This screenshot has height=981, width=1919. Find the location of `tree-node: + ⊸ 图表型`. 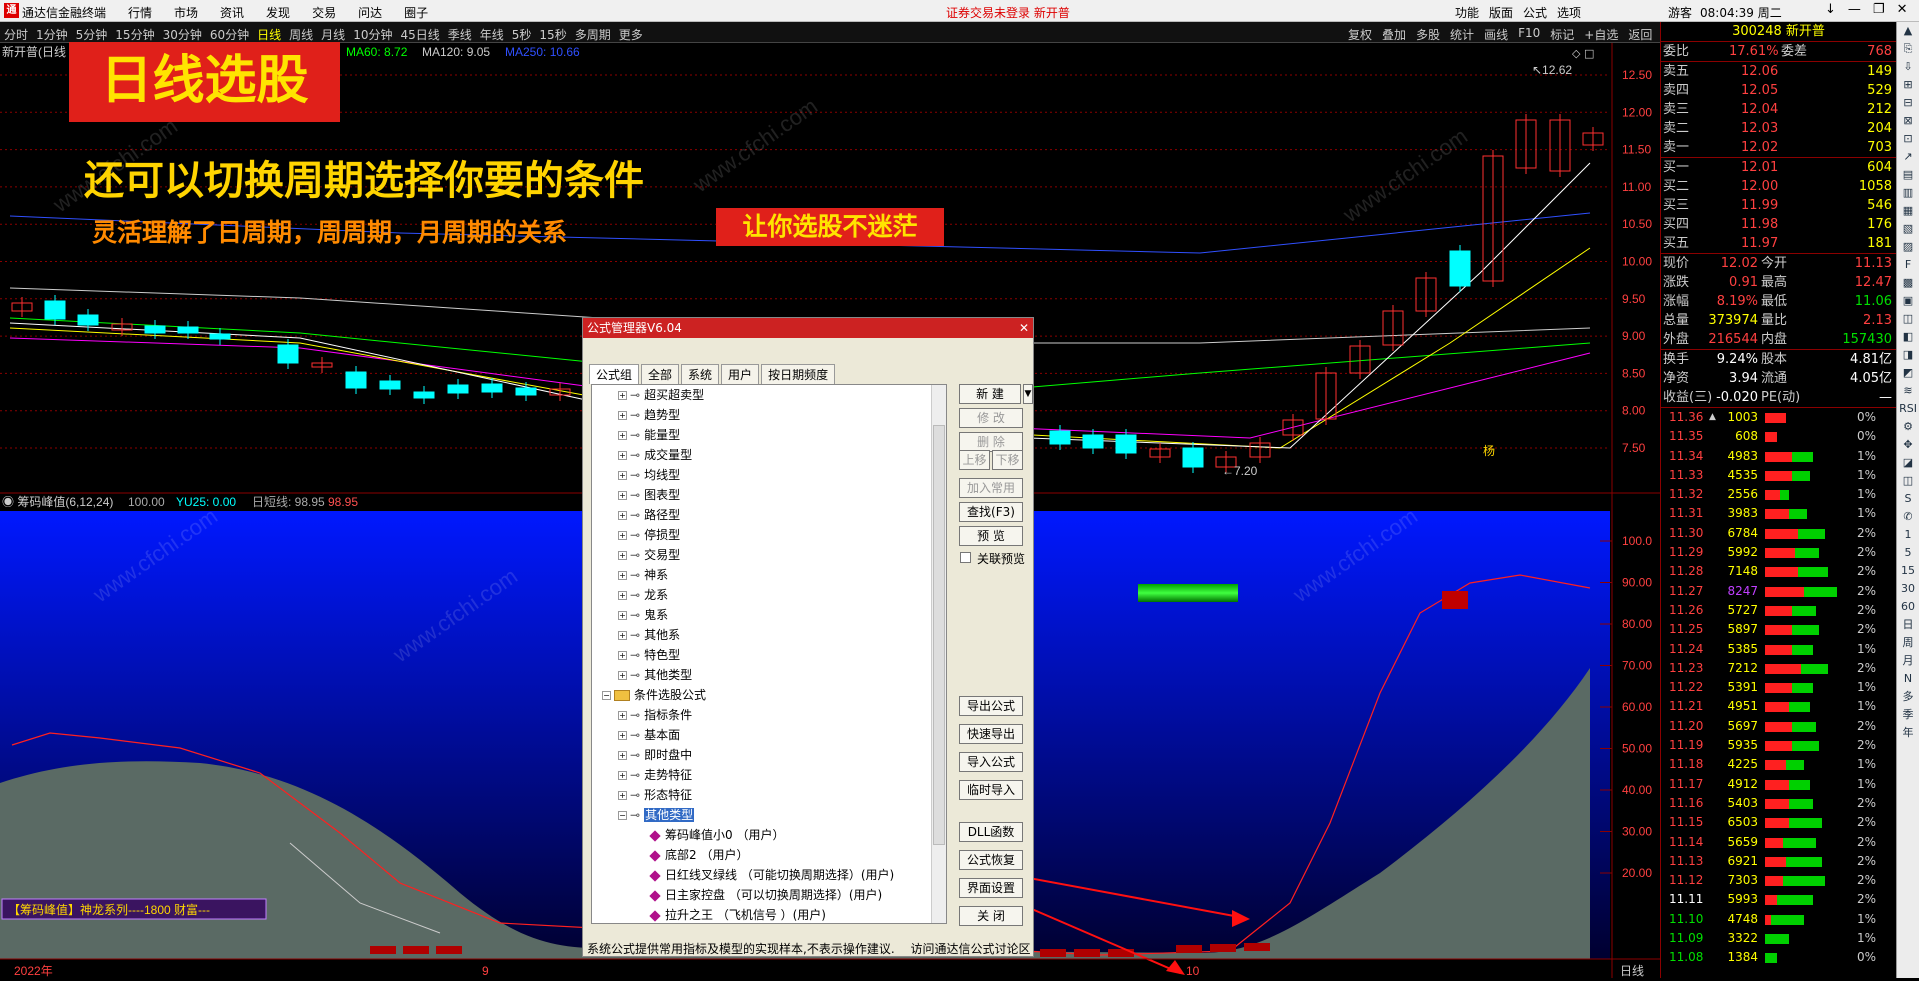

tree-node: + ⊸ 图表型 is located at coordinates (771, 495).